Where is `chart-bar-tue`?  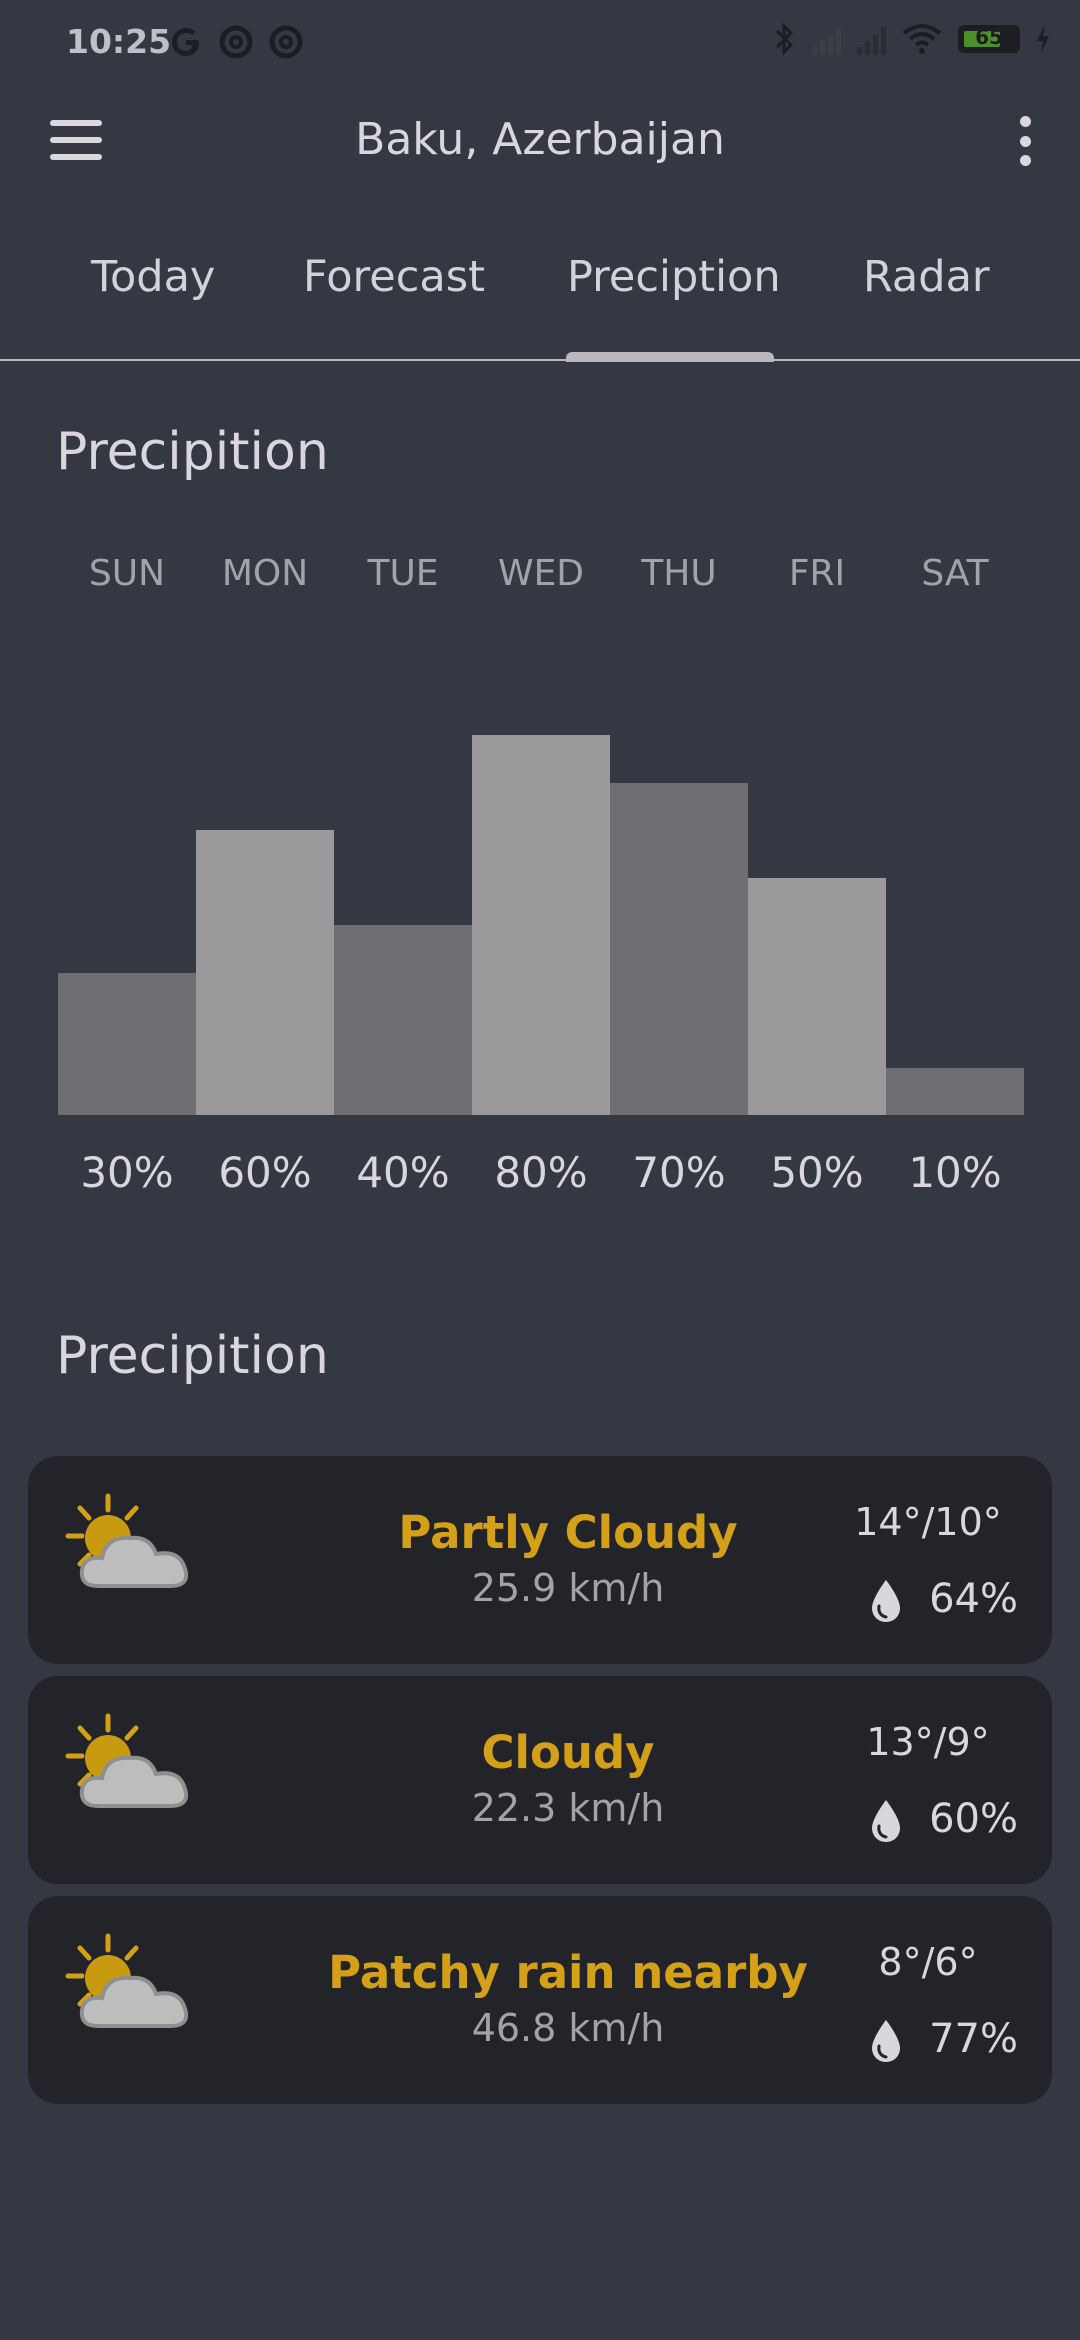 chart-bar-tue is located at coordinates (403, 1020).